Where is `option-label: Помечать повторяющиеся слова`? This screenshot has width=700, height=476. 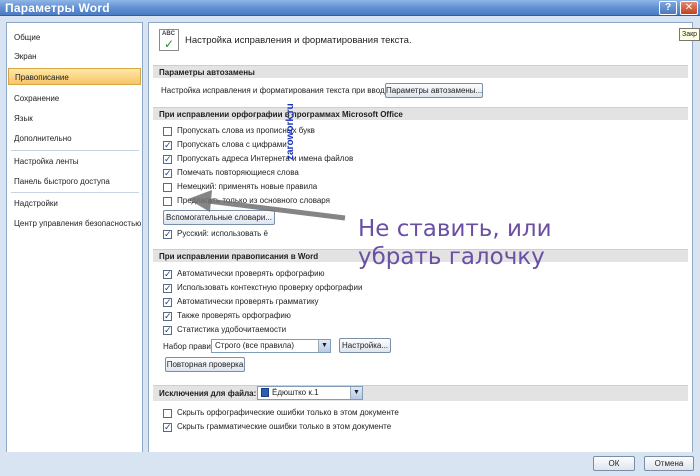
option-label: Помечать повторяющиеся слова is located at coordinates (238, 172).